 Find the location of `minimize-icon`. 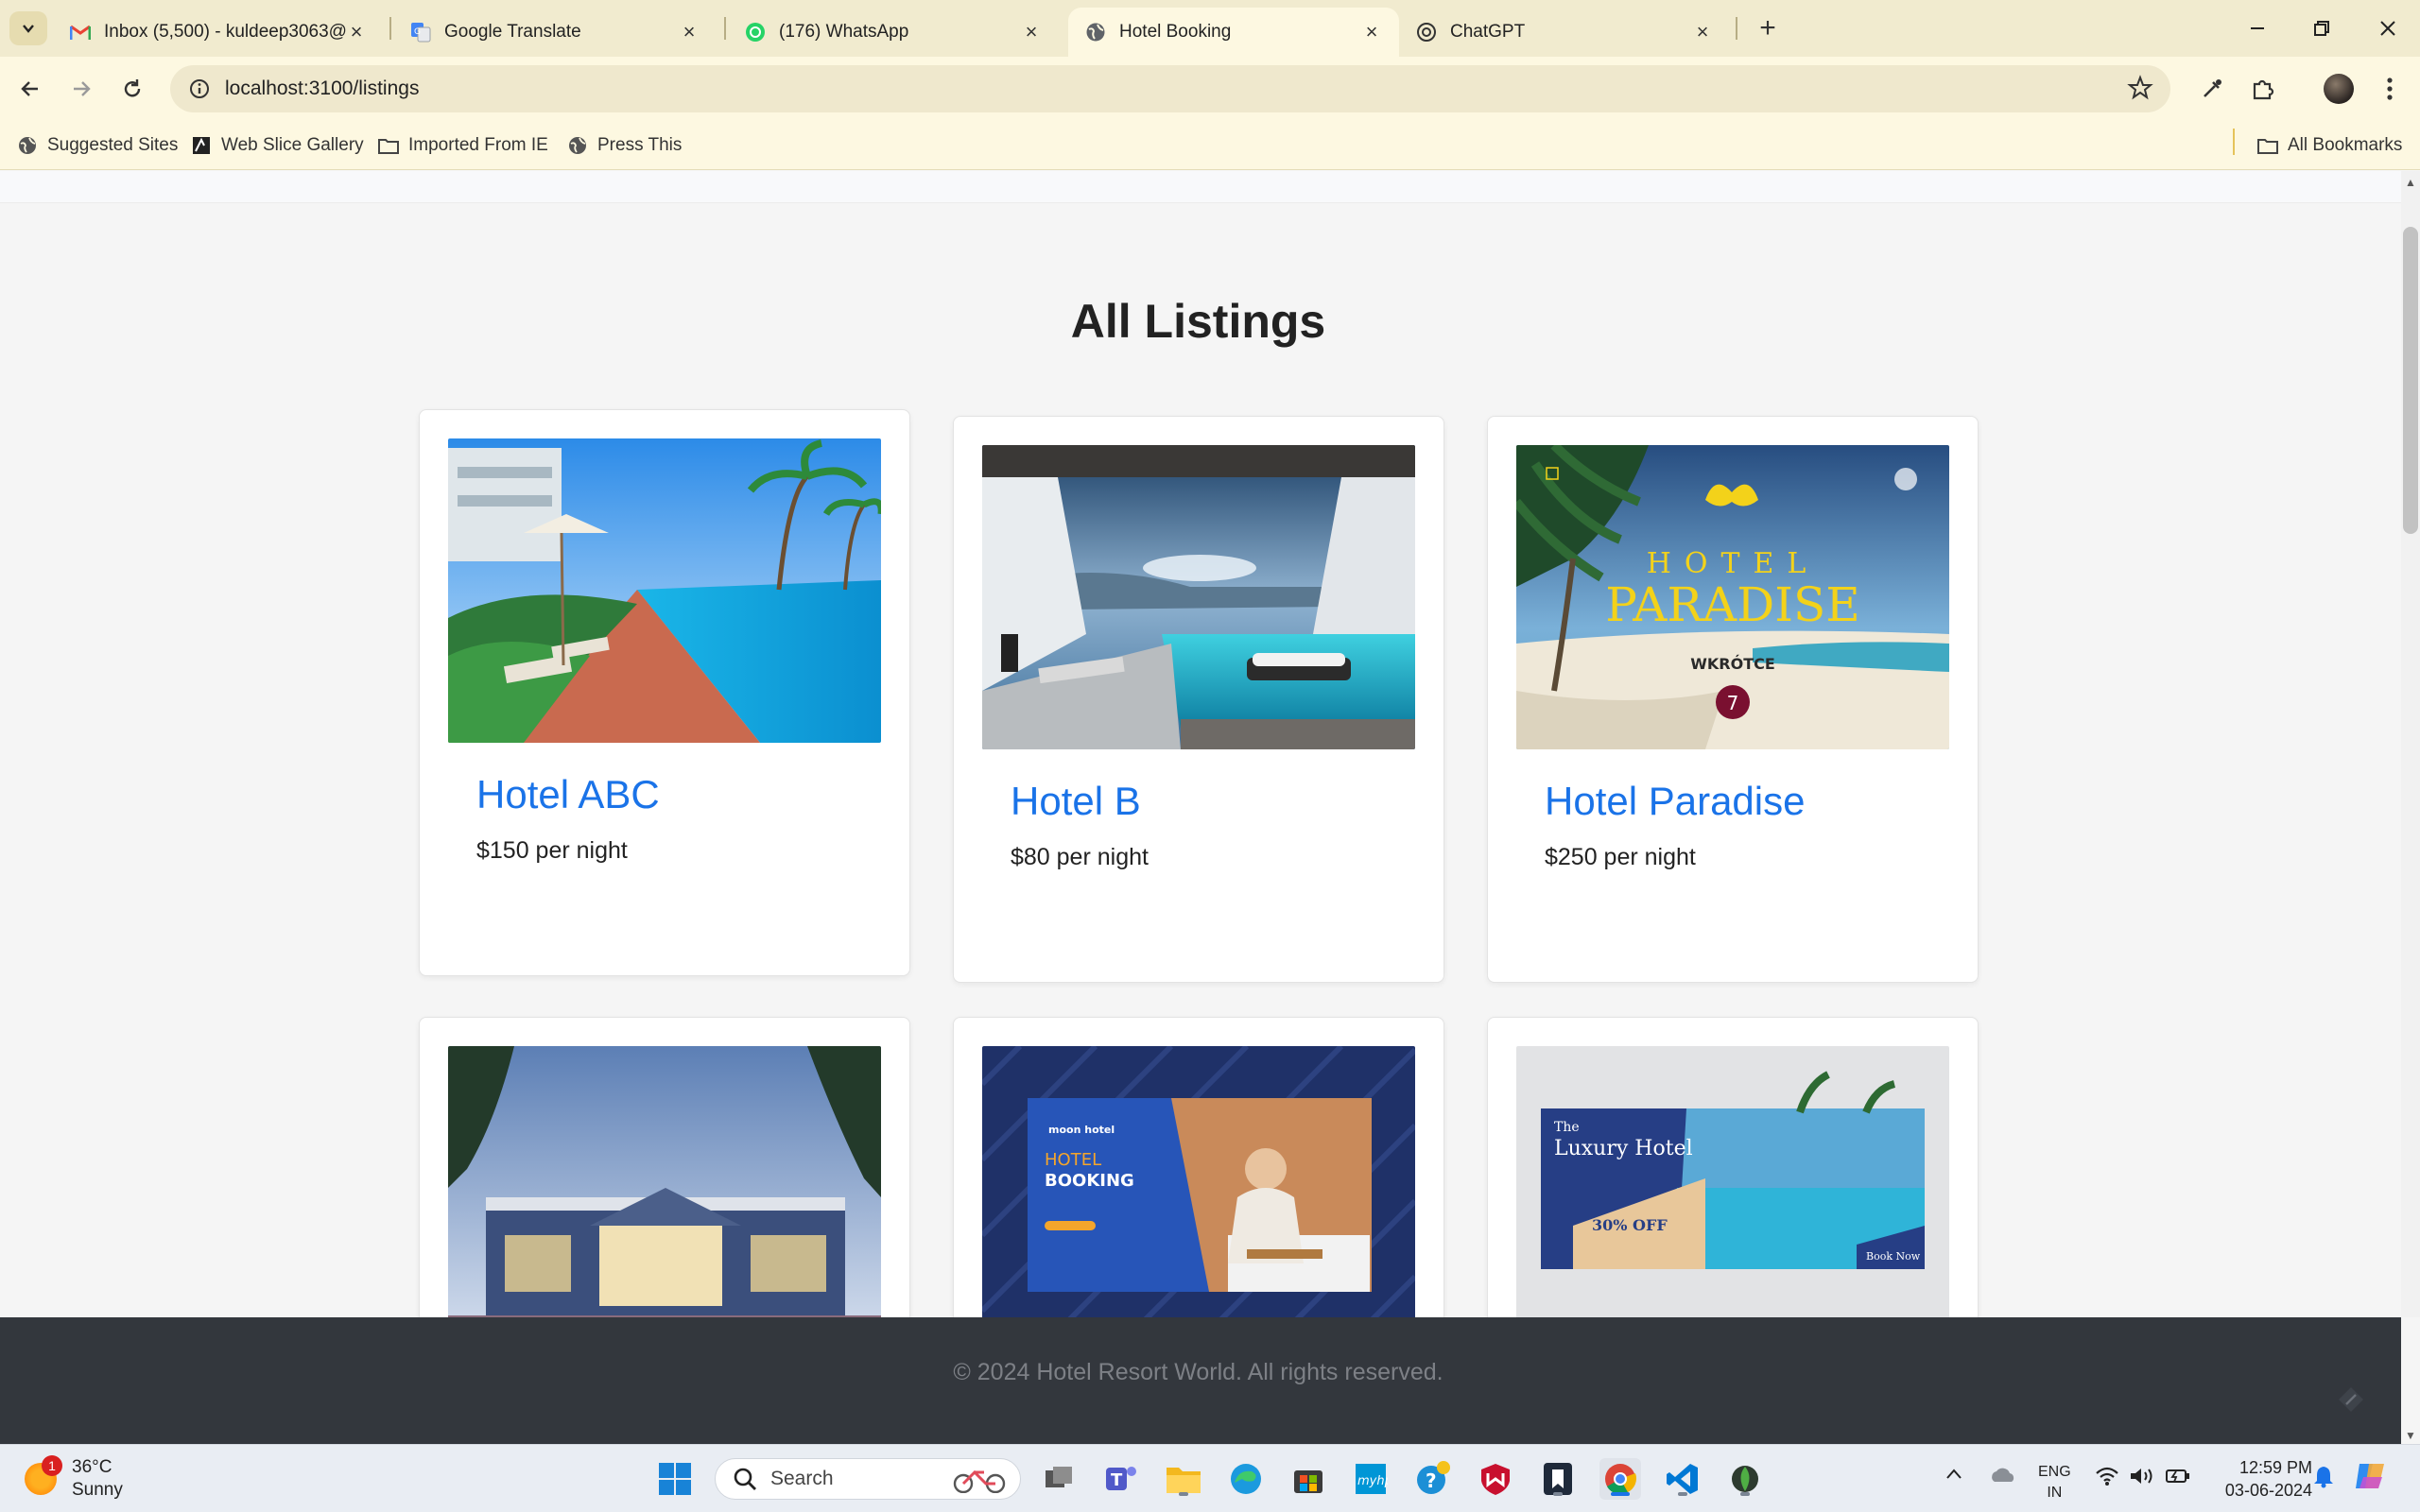

minimize-icon is located at coordinates (2257, 28).